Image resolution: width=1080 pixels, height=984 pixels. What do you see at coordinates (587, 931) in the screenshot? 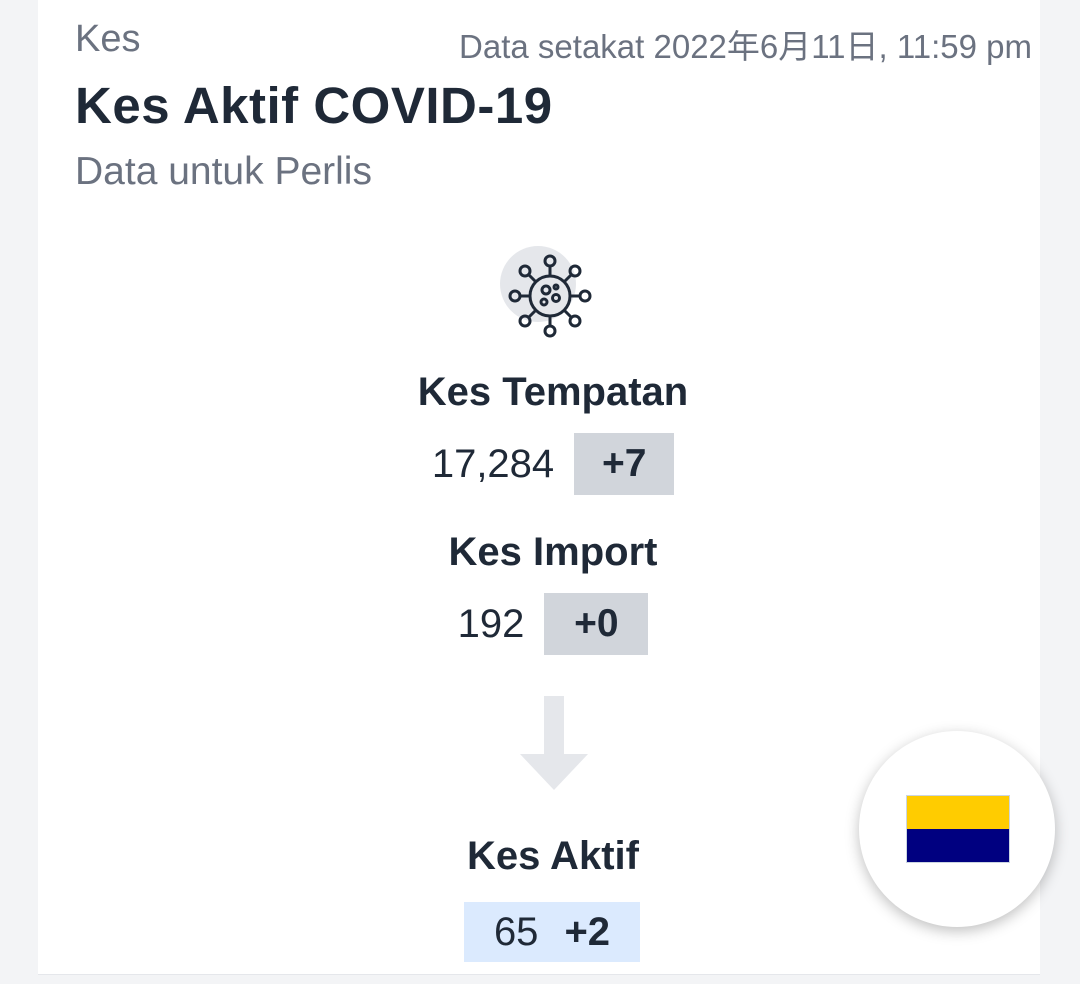
I see `active-cases-delta: +2` at bounding box center [587, 931].